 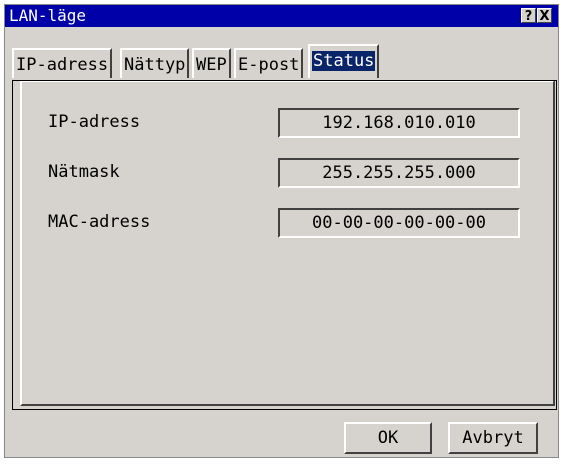 What do you see at coordinates (281, 16) in the screenshot?
I see `title-bar: LAN-läge ? X` at bounding box center [281, 16].